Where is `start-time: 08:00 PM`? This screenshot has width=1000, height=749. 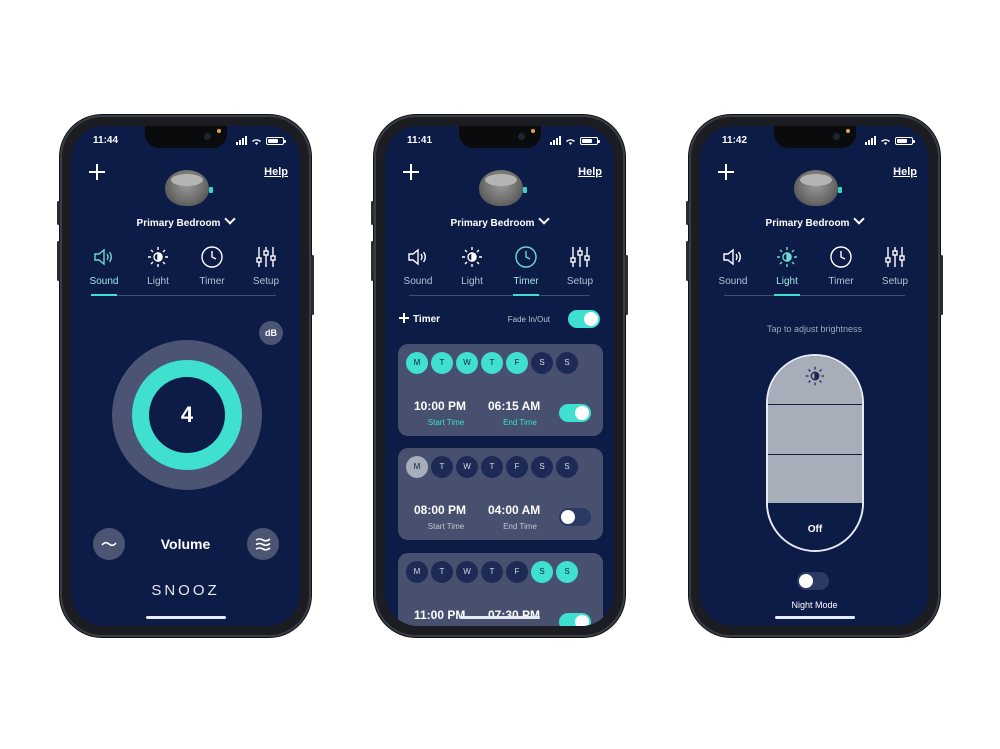 start-time: 08:00 PM is located at coordinates (440, 510).